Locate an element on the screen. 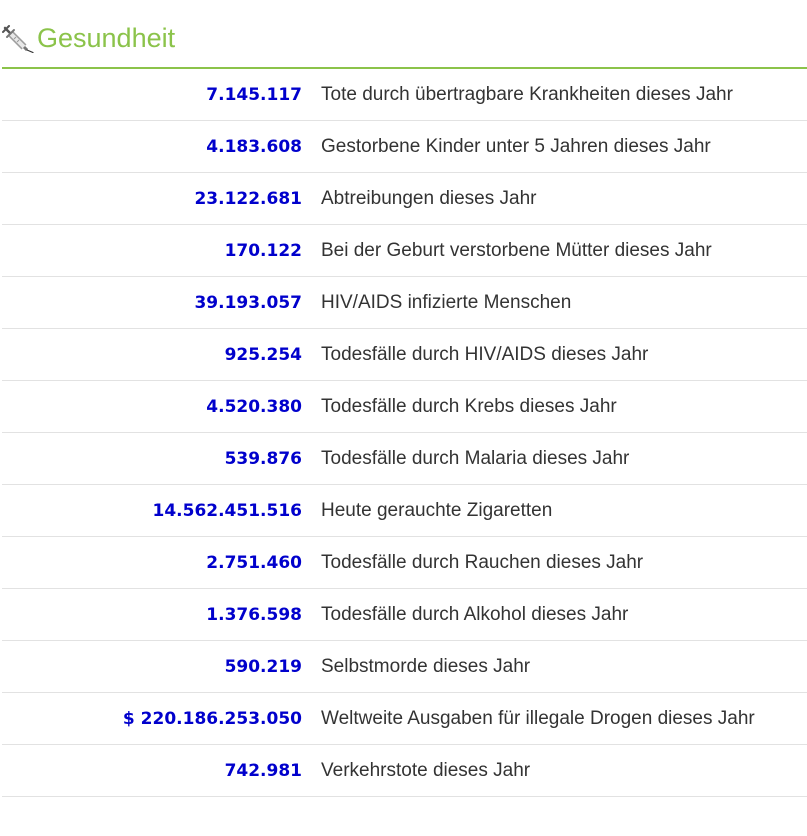  stat-value: 2.751.460 is located at coordinates (254, 563).